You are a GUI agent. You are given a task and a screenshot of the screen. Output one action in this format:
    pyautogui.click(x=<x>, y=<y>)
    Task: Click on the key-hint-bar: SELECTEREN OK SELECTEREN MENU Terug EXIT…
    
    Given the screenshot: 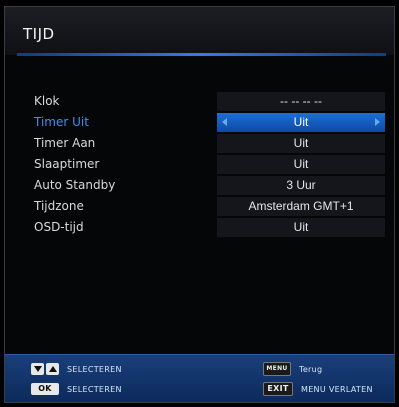 What is the action you would take?
    pyautogui.click(x=199, y=378)
    